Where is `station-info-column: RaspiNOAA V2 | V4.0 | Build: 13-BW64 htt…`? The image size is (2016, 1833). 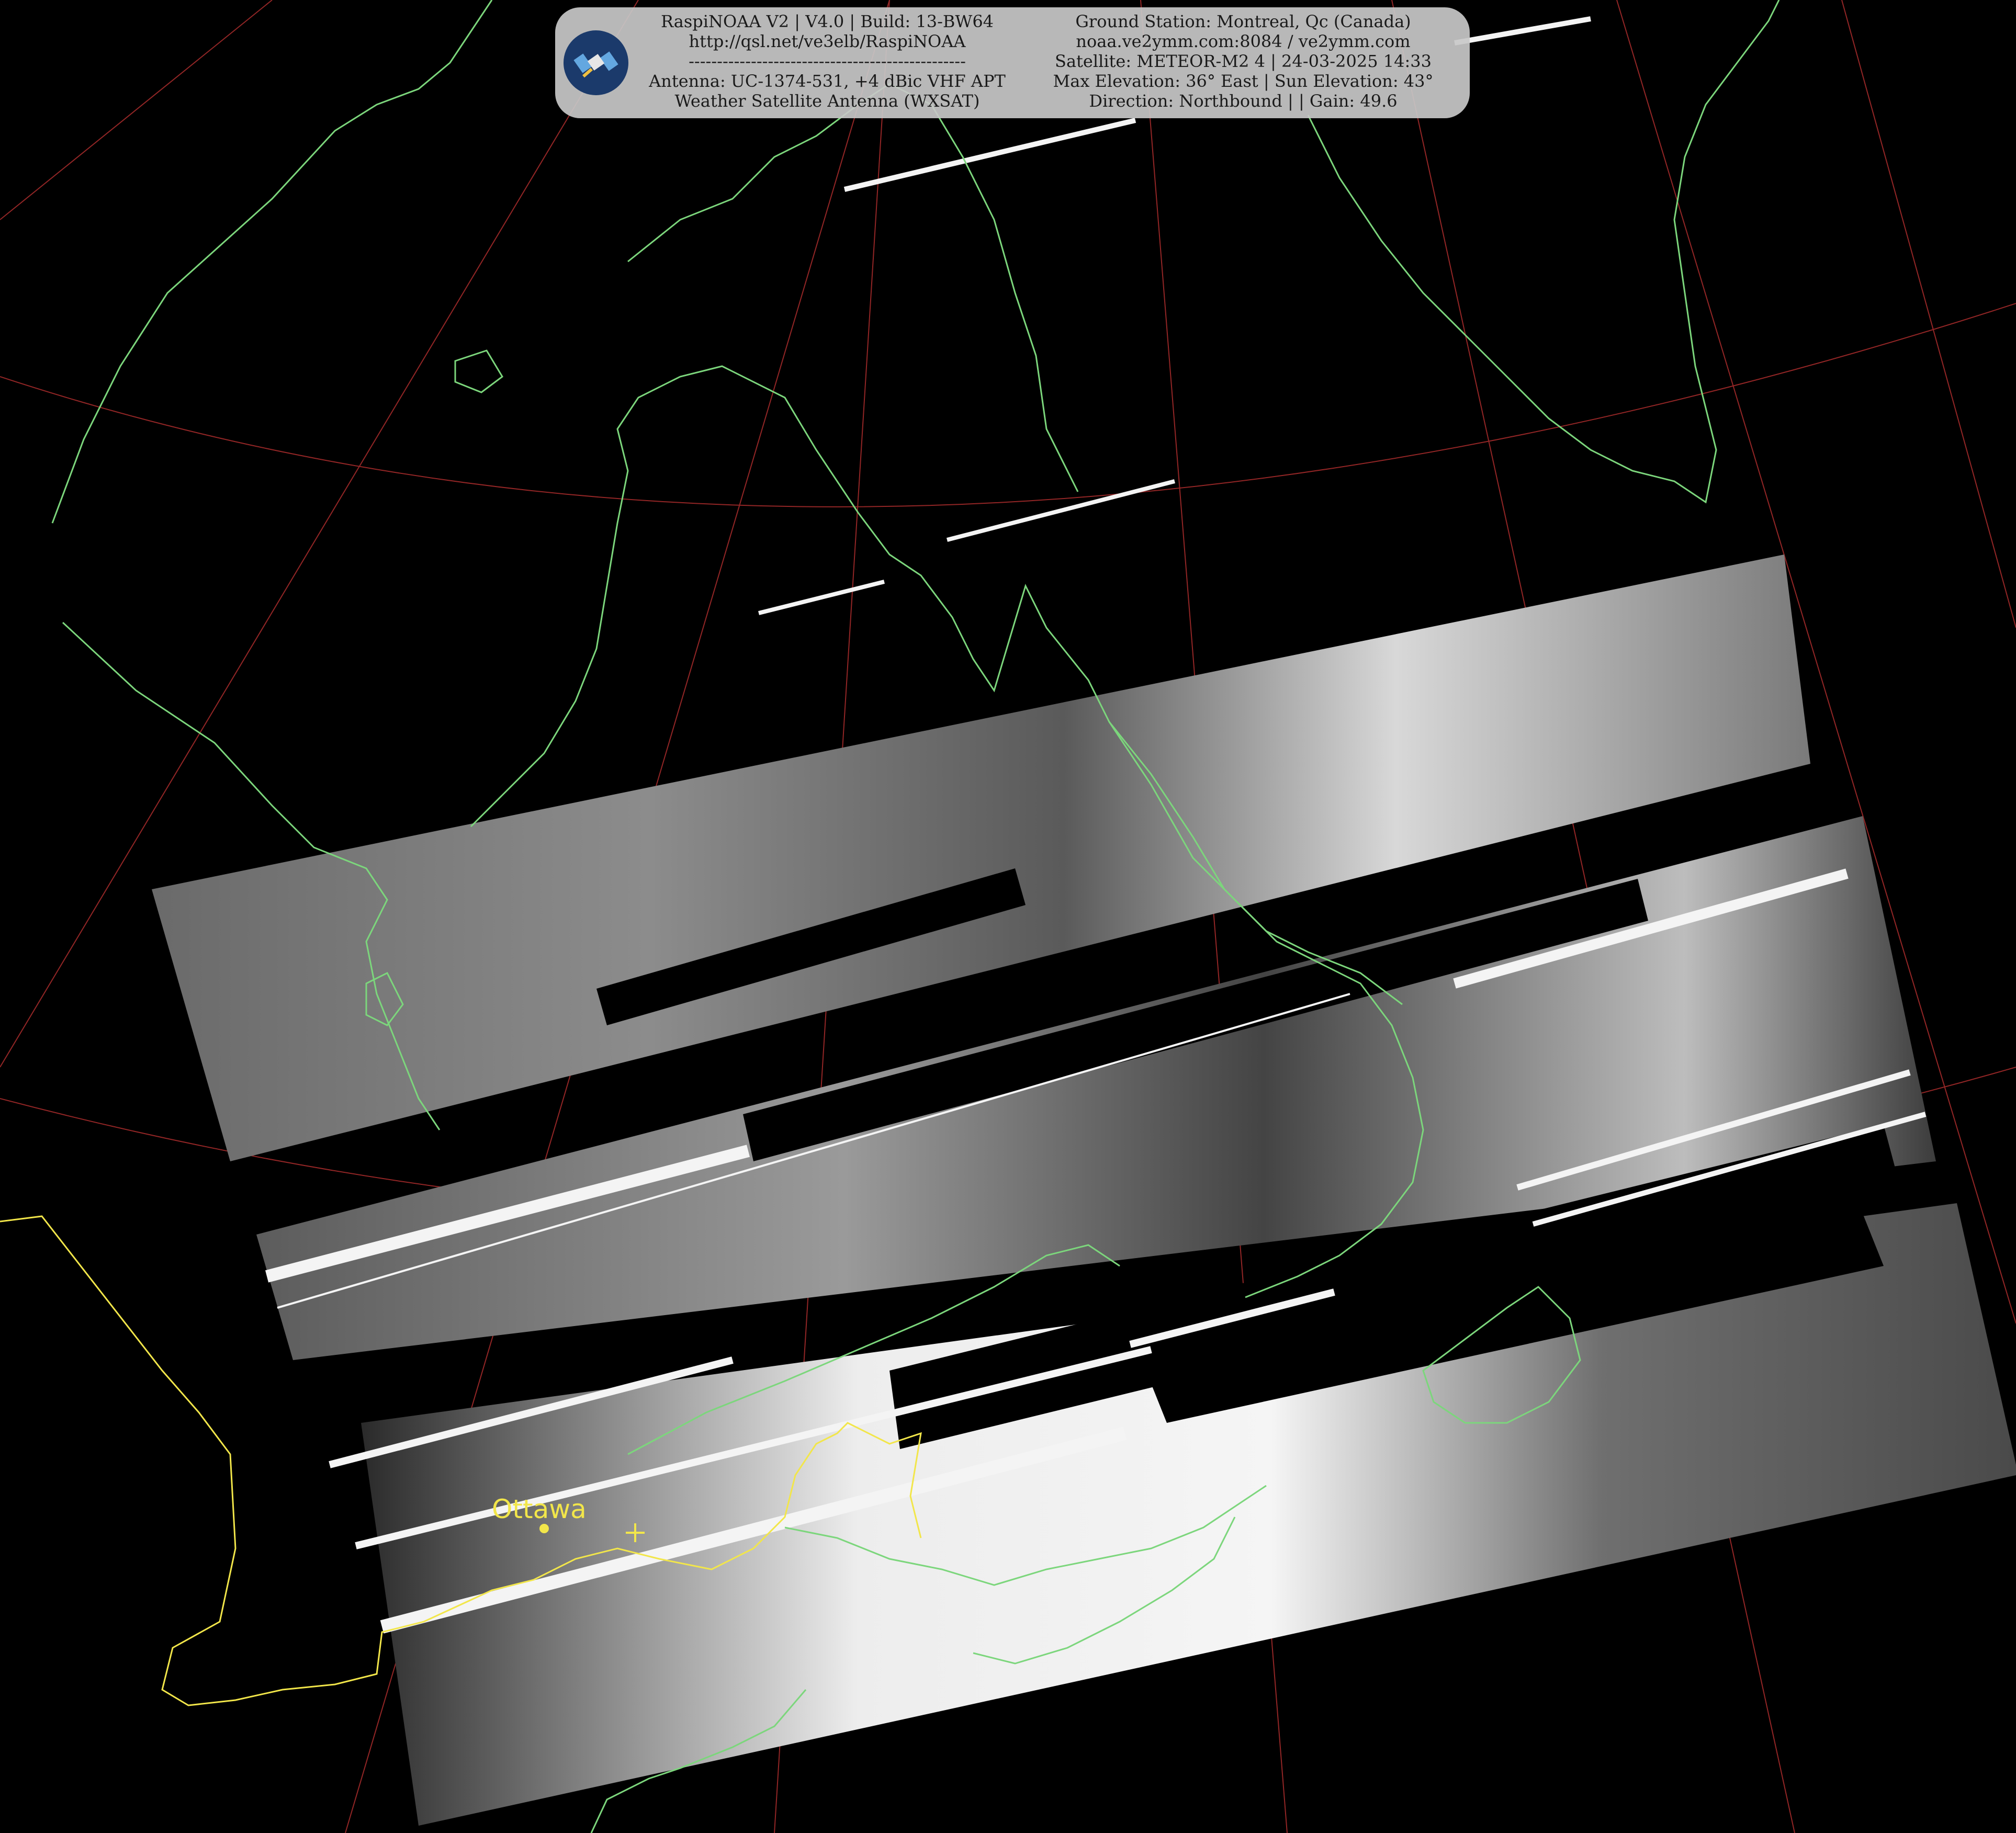 station-info-column: RaspiNOAA V2 | V4.0 | Build: 13-BW64 htt… is located at coordinates (828, 61).